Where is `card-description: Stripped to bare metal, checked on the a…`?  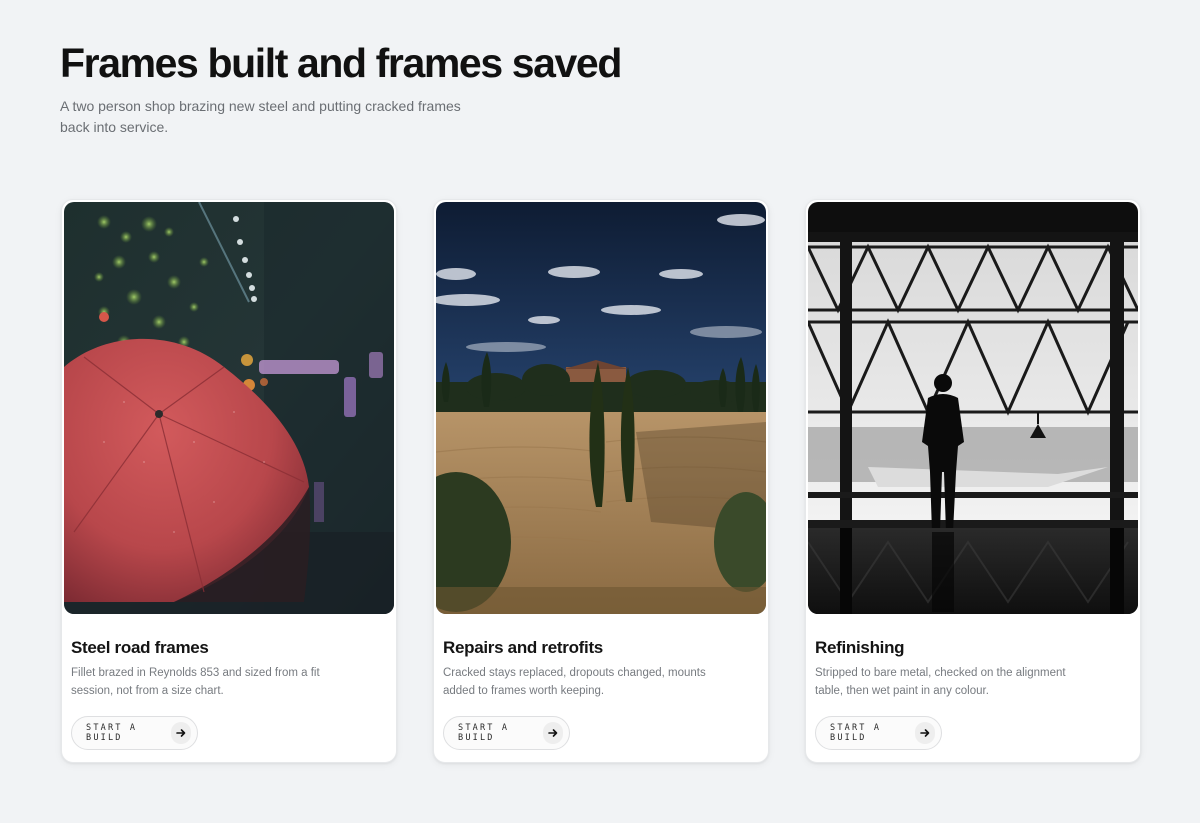 card-description: Stripped to bare metal, checked on the a… is located at coordinates (940, 682).